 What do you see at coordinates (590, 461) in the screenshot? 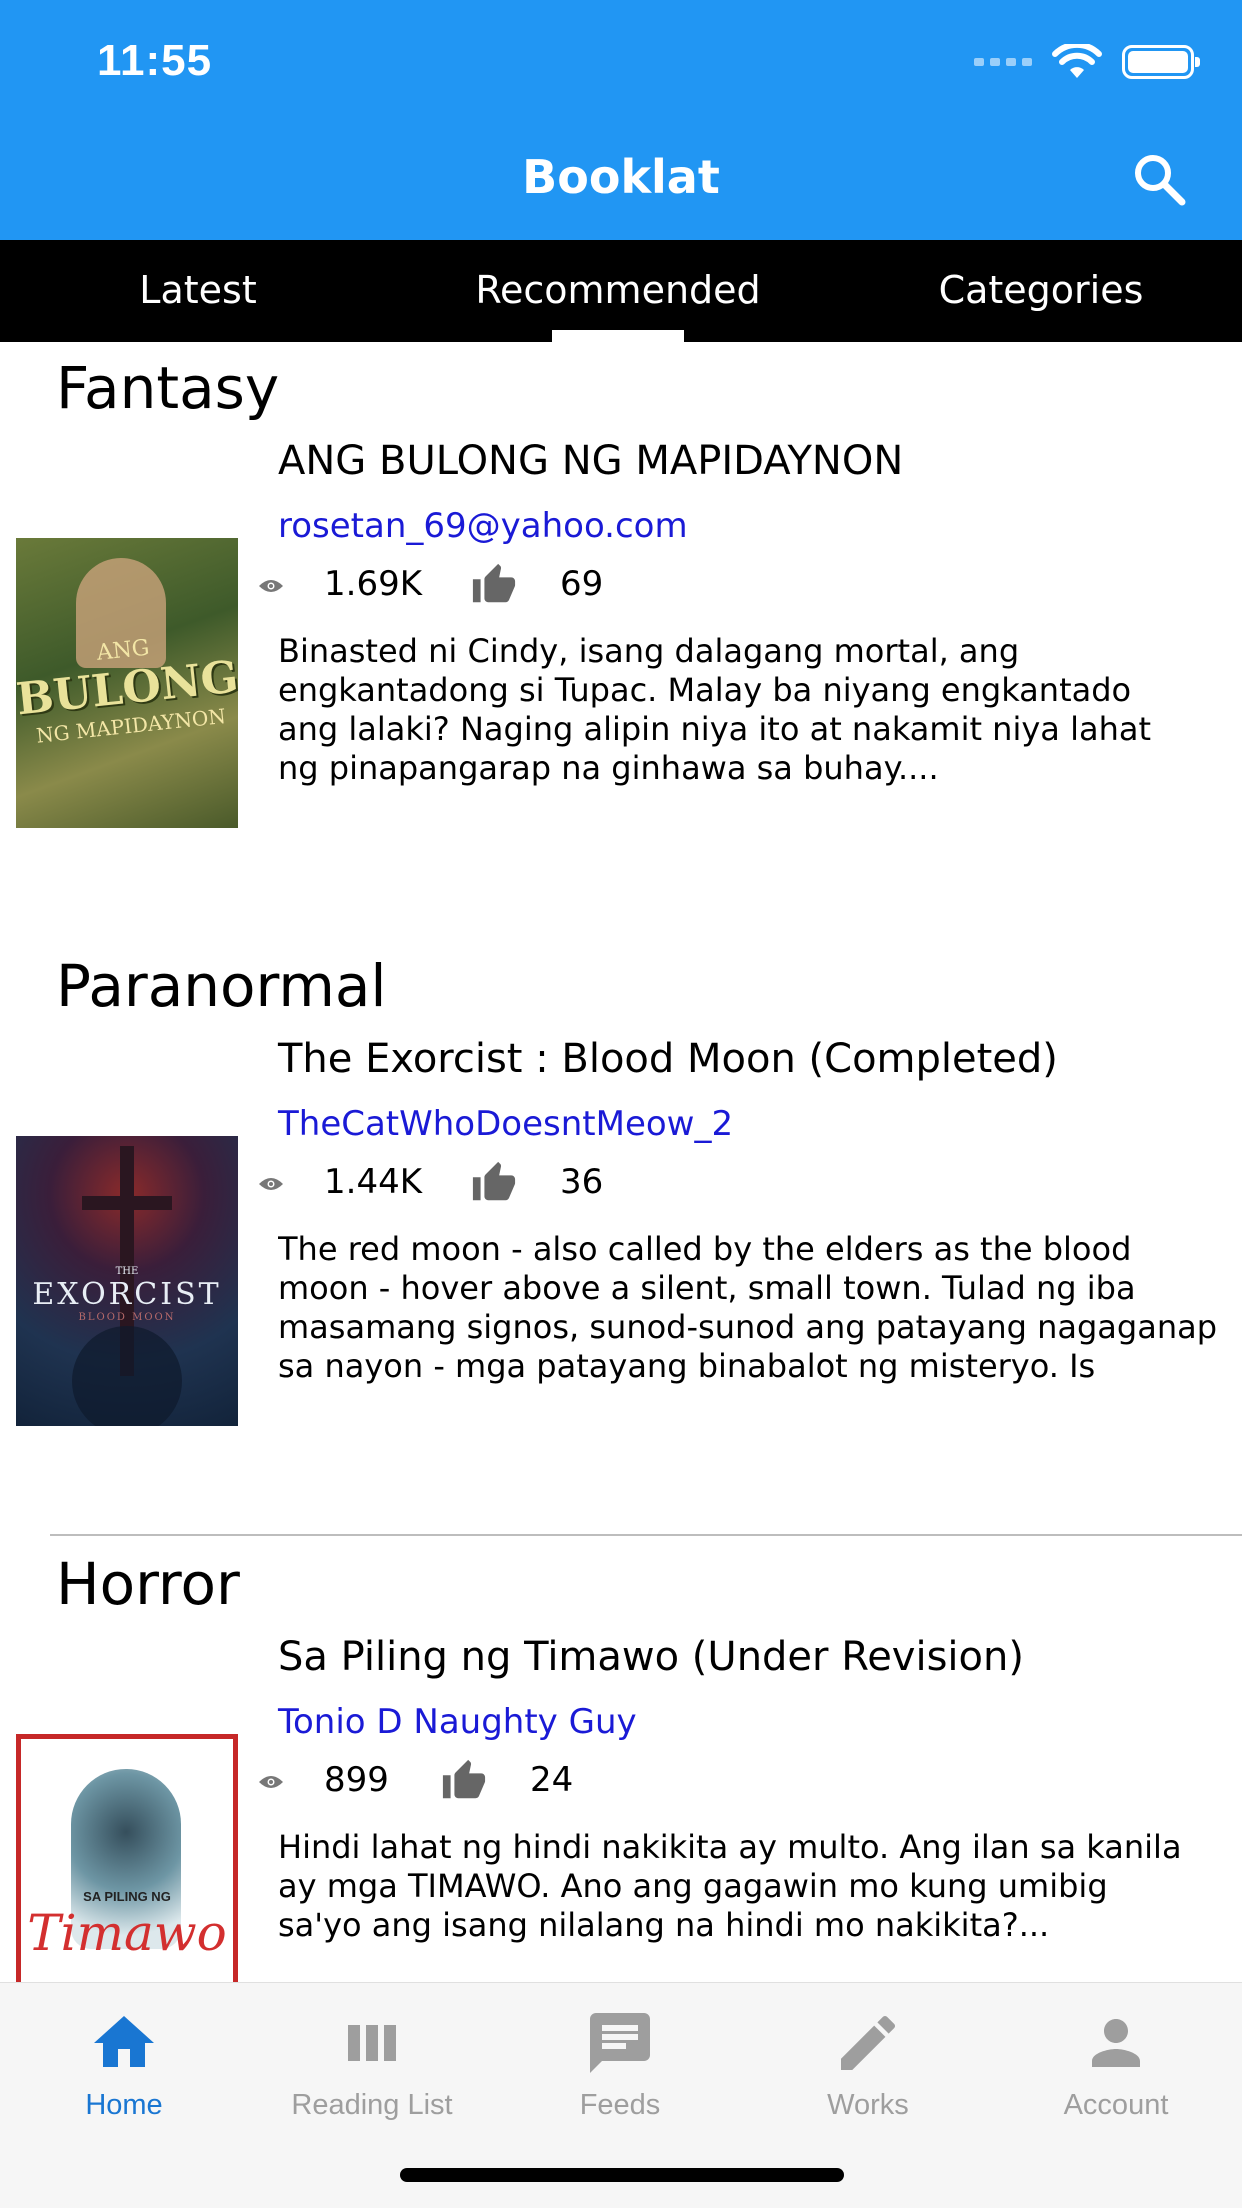
I see `book-title: ANG BULONG NG MAPIDAYNON` at bounding box center [590, 461].